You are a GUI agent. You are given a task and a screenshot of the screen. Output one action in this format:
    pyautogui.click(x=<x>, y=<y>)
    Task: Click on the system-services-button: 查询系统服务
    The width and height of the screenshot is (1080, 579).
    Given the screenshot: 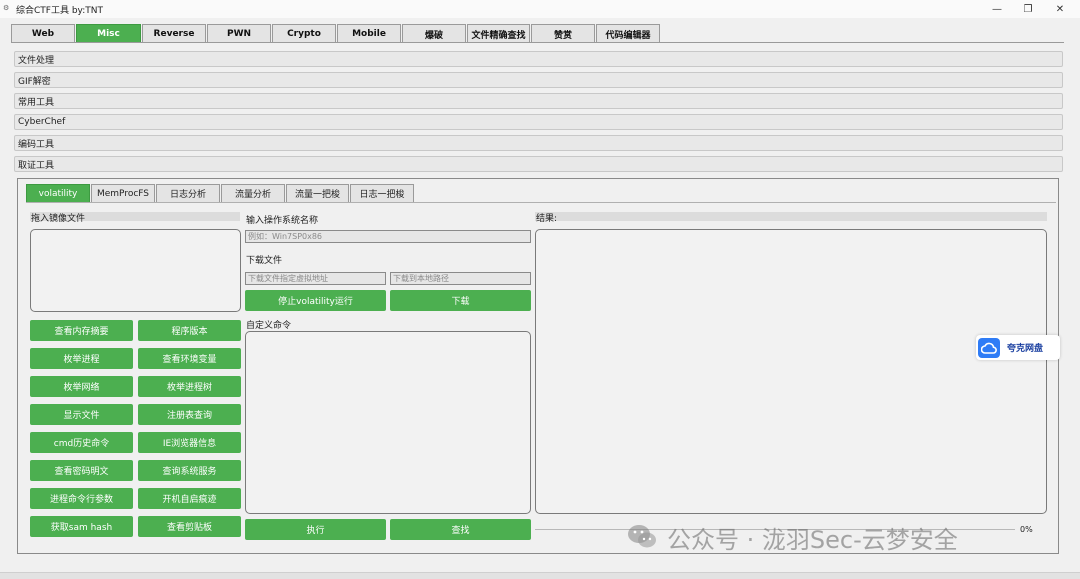 What is the action you would take?
    pyautogui.click(x=189, y=470)
    